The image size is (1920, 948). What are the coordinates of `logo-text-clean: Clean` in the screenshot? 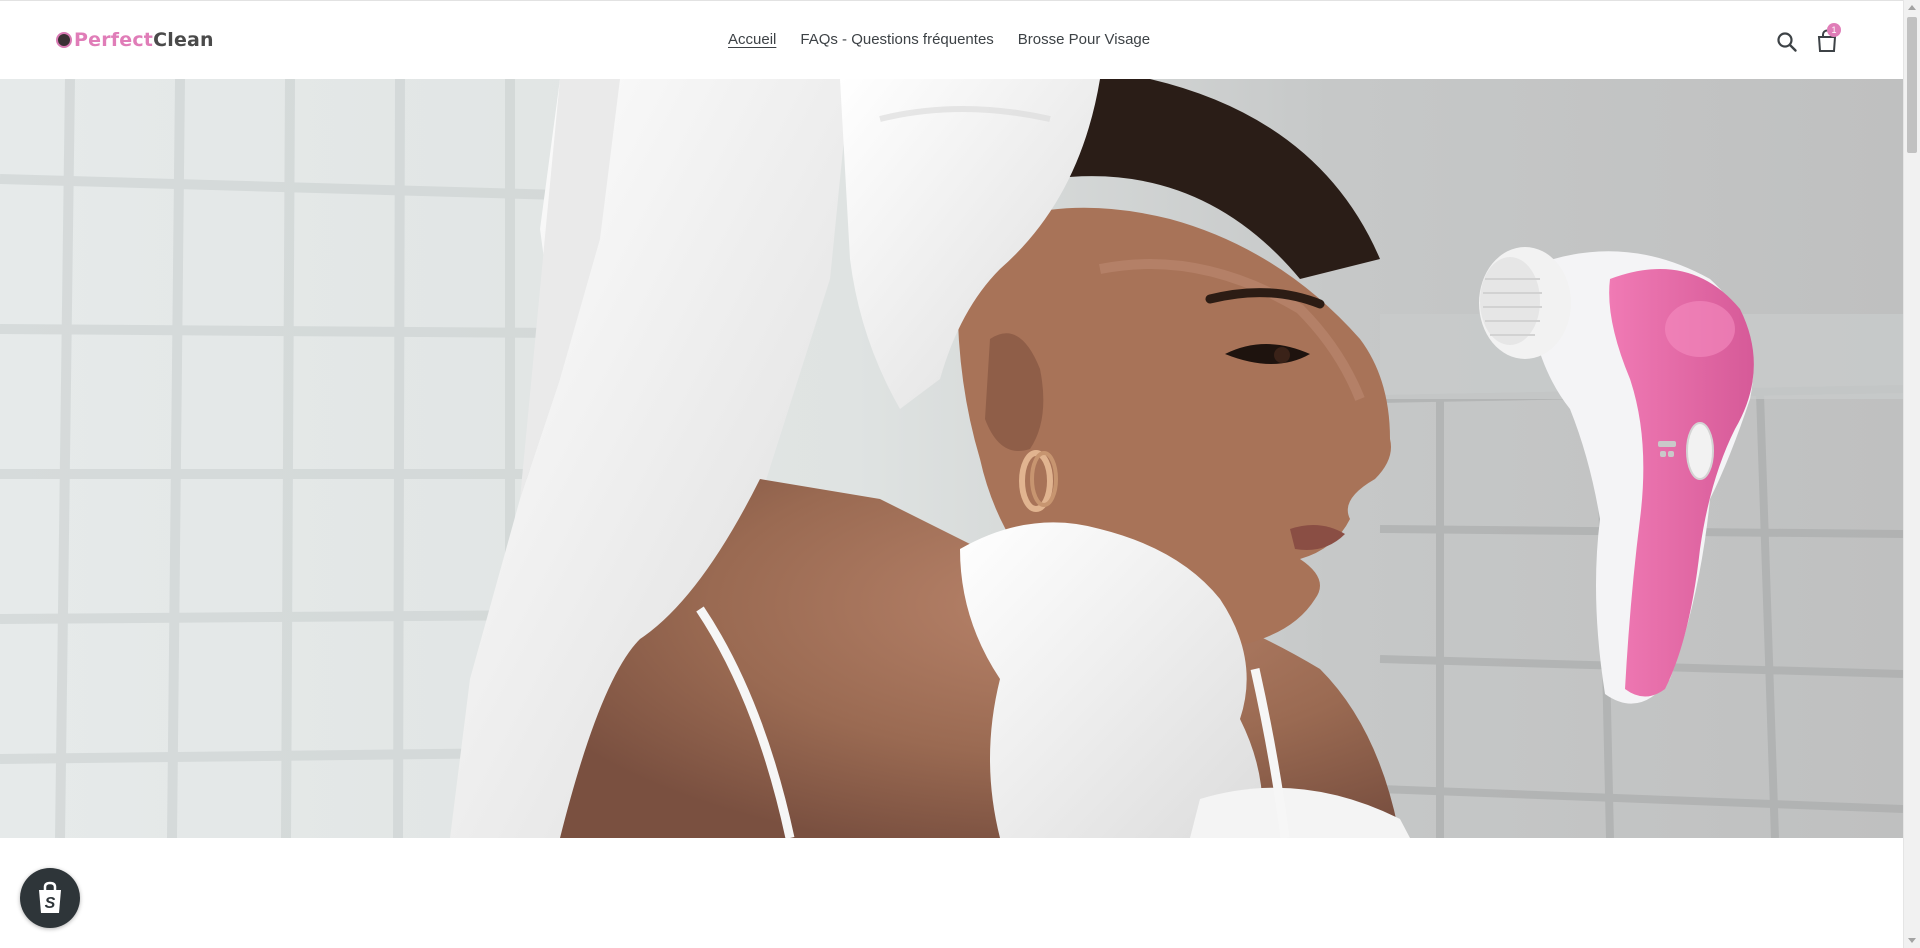 It's located at (183, 40).